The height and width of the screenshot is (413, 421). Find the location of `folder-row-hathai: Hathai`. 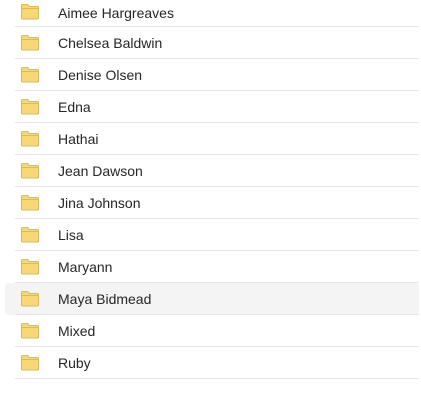

folder-row-hathai: Hathai is located at coordinates (212, 139).